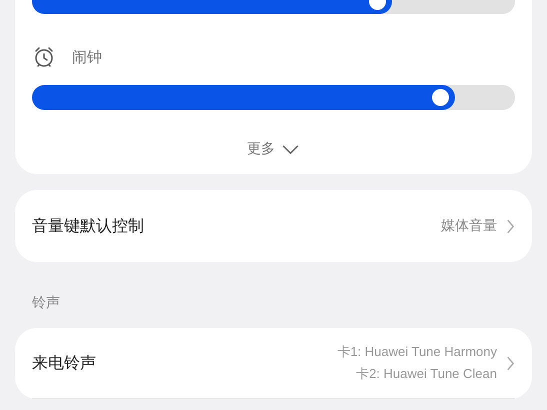 The height and width of the screenshot is (410, 547). What do you see at coordinates (426, 374) in the screenshot?
I see `row-value: 卡2: Huawei Tune Clean` at bounding box center [426, 374].